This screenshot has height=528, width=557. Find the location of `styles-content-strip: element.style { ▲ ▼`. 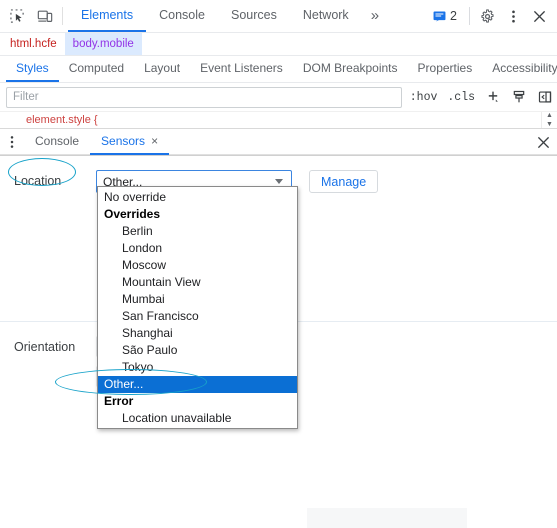

styles-content-strip: element.style { ▲ ▼ is located at coordinates (278, 120).